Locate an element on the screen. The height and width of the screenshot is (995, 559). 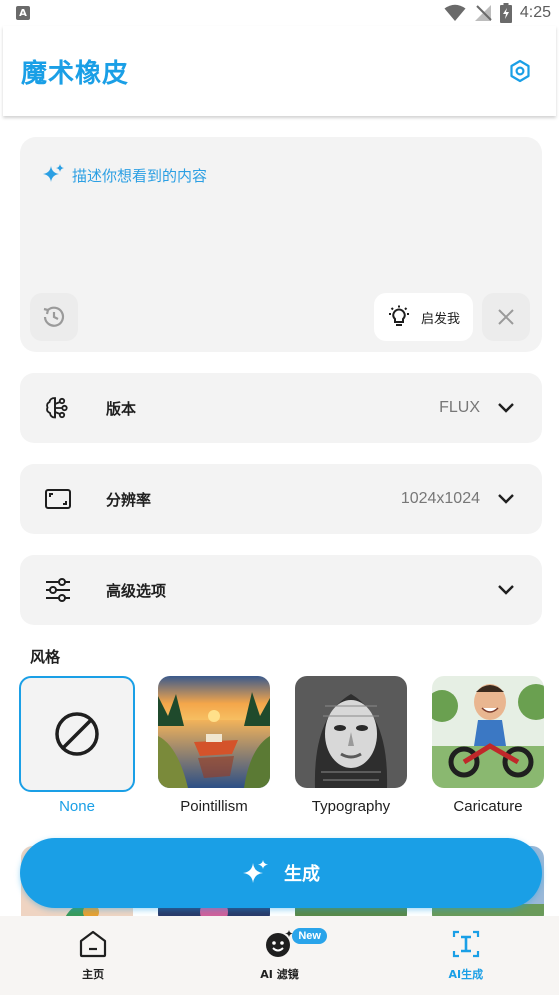
style-thumb-typography is located at coordinates (351, 732).